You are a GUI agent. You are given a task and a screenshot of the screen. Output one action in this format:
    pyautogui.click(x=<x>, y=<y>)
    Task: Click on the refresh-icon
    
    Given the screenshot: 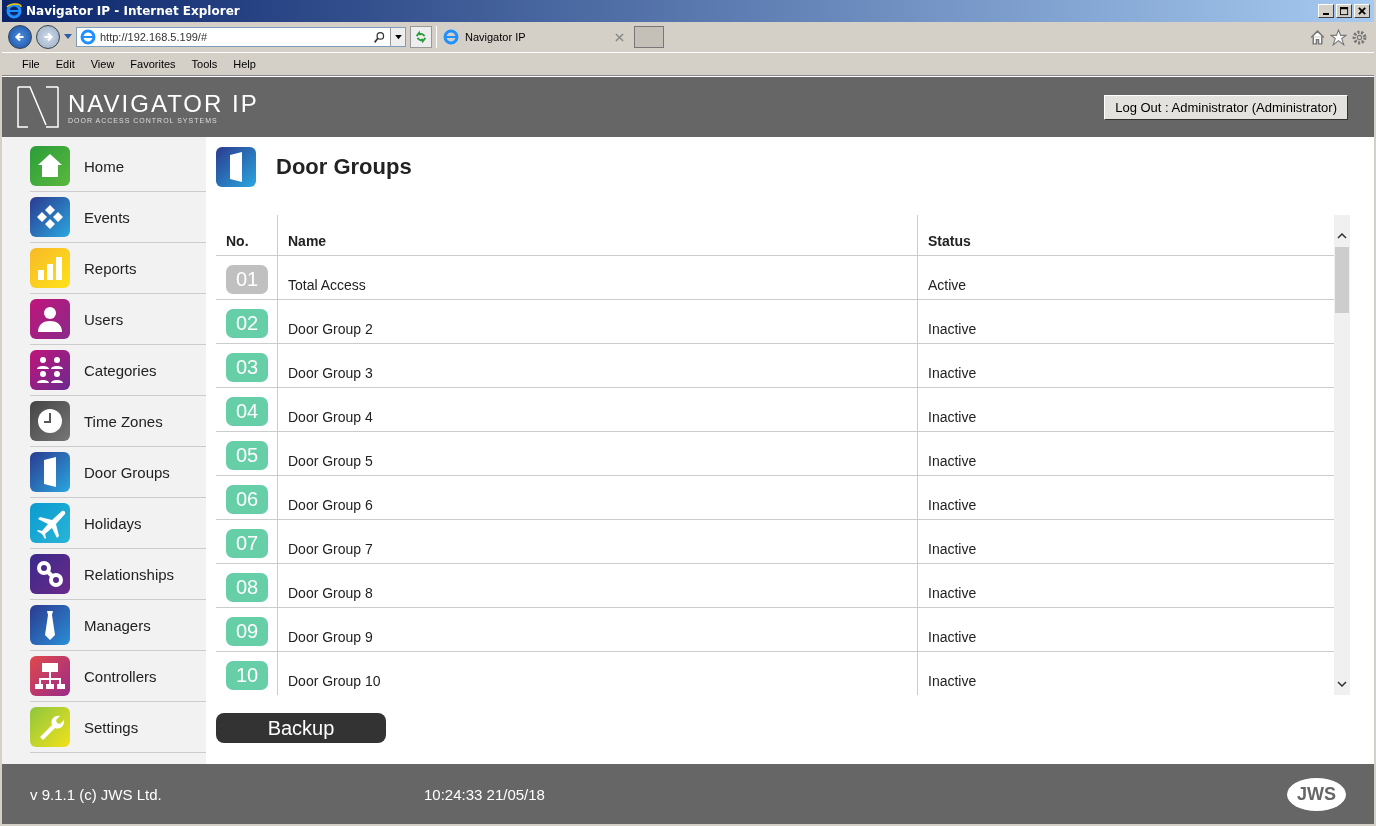 What is the action you would take?
    pyautogui.click(x=421, y=37)
    